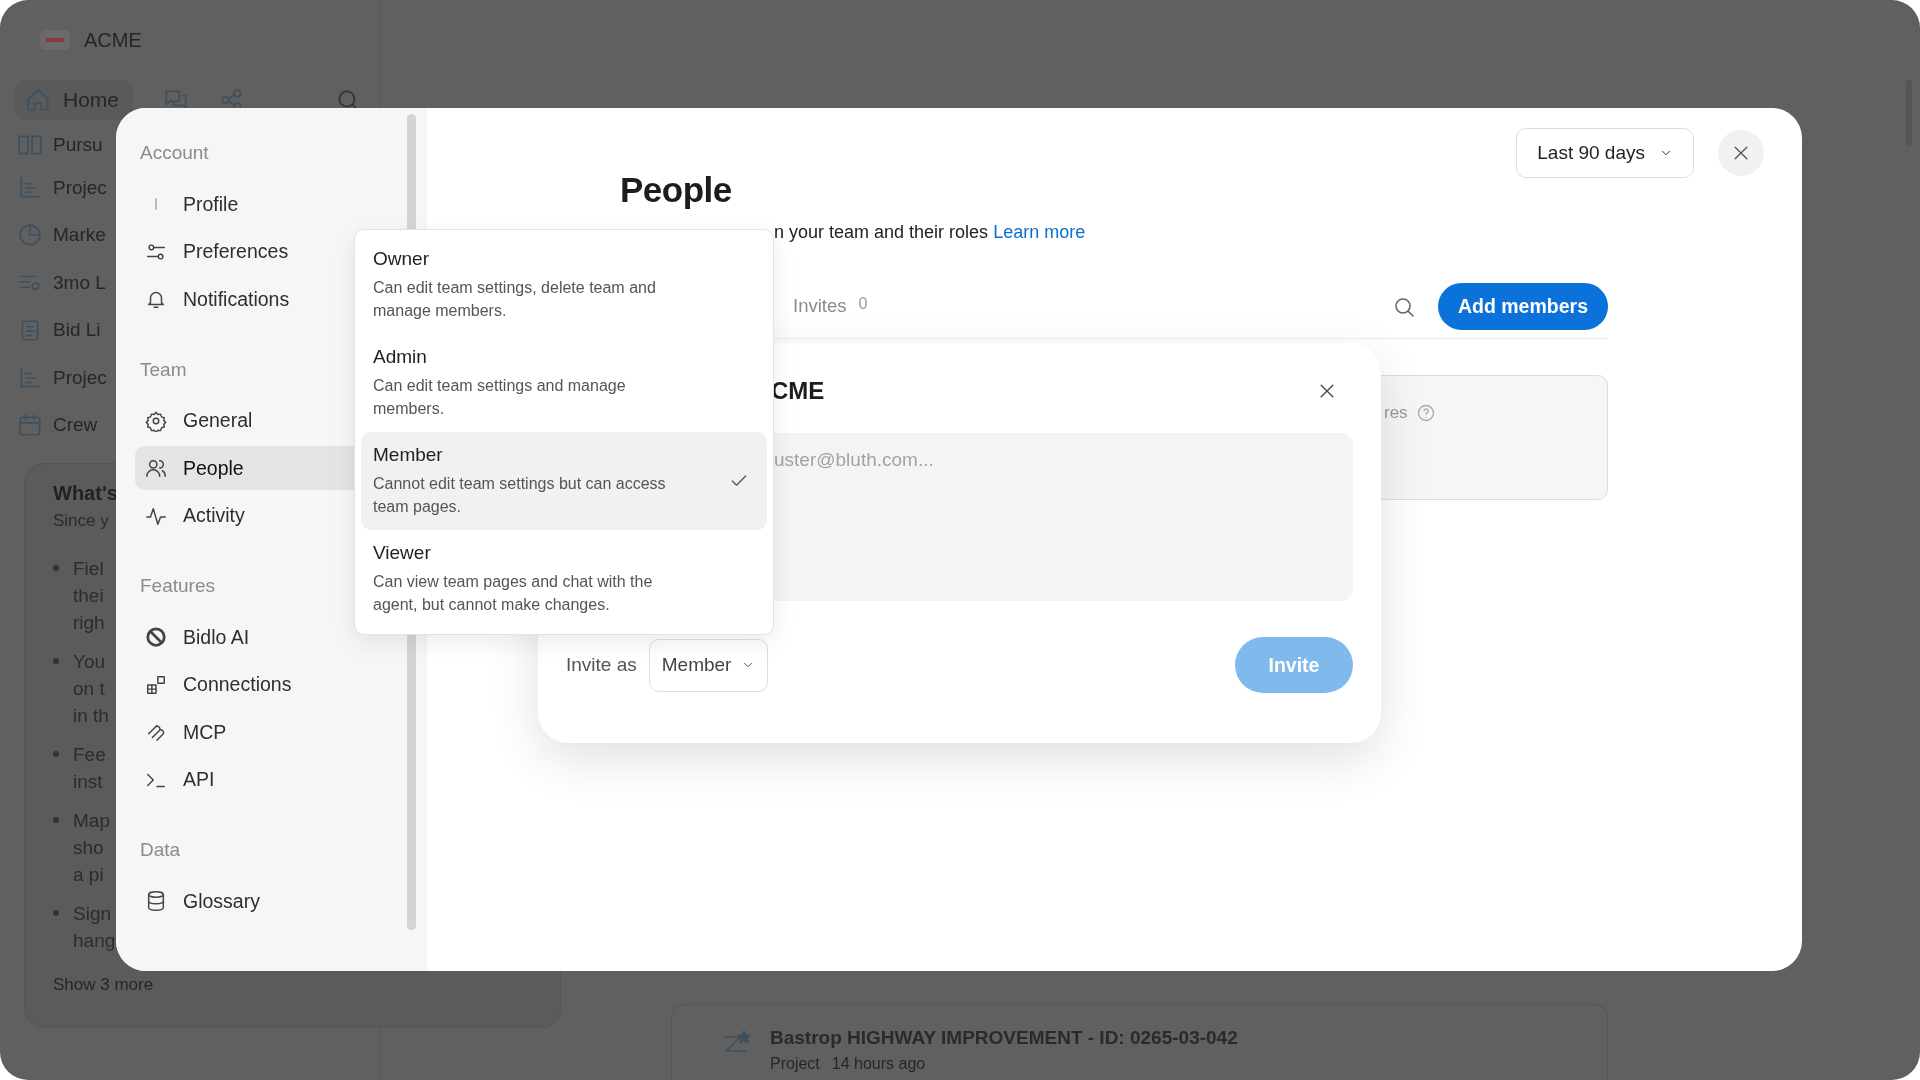 The width and height of the screenshot is (1920, 1080). I want to click on section-heading: Account, so click(174, 153).